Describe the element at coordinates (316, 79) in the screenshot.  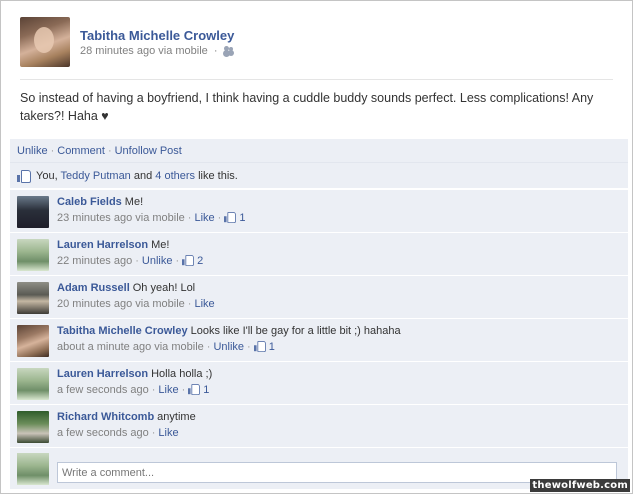
I see `header-divider` at that location.